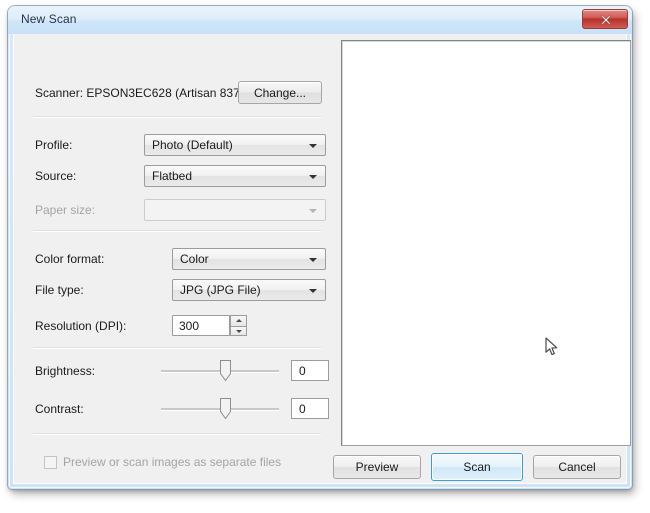  What do you see at coordinates (56, 176) in the screenshot?
I see `source-label: Source:` at bounding box center [56, 176].